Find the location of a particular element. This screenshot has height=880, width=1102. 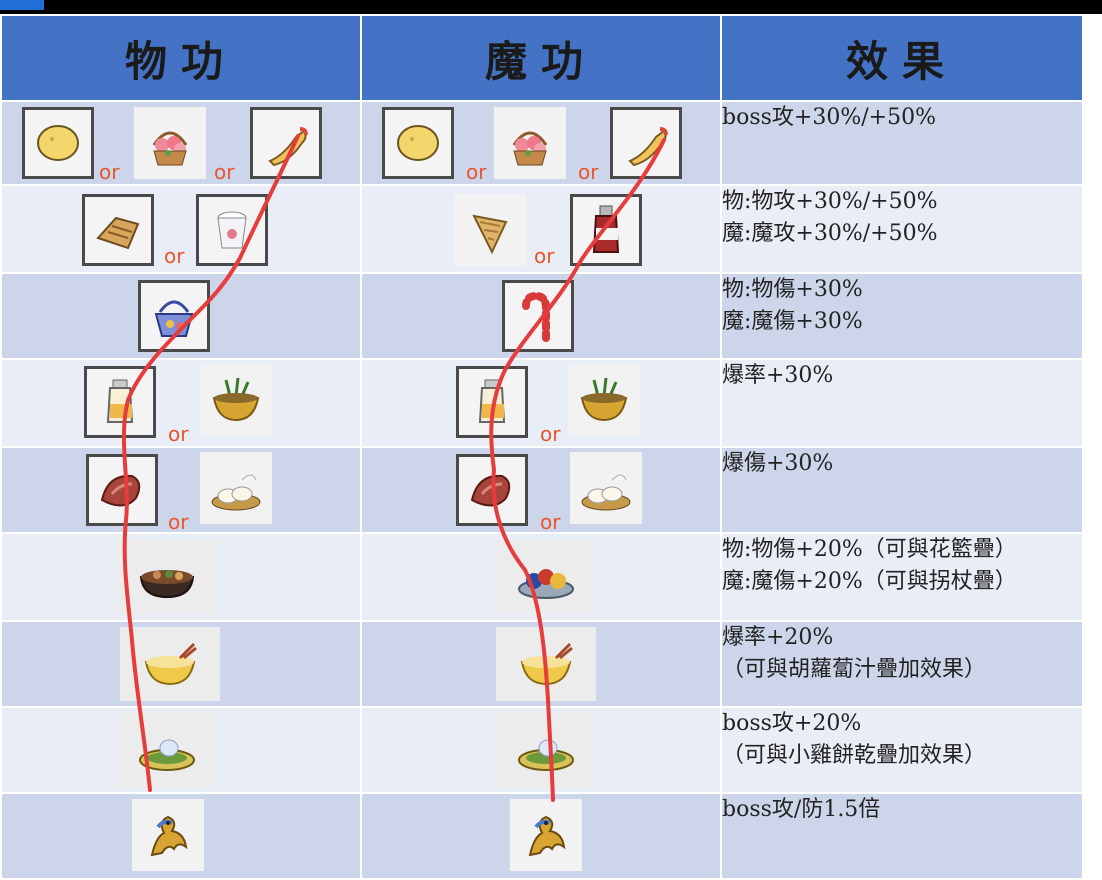

buff-row: or or or or boss攻+30%/+50% is located at coordinates (542, 143).